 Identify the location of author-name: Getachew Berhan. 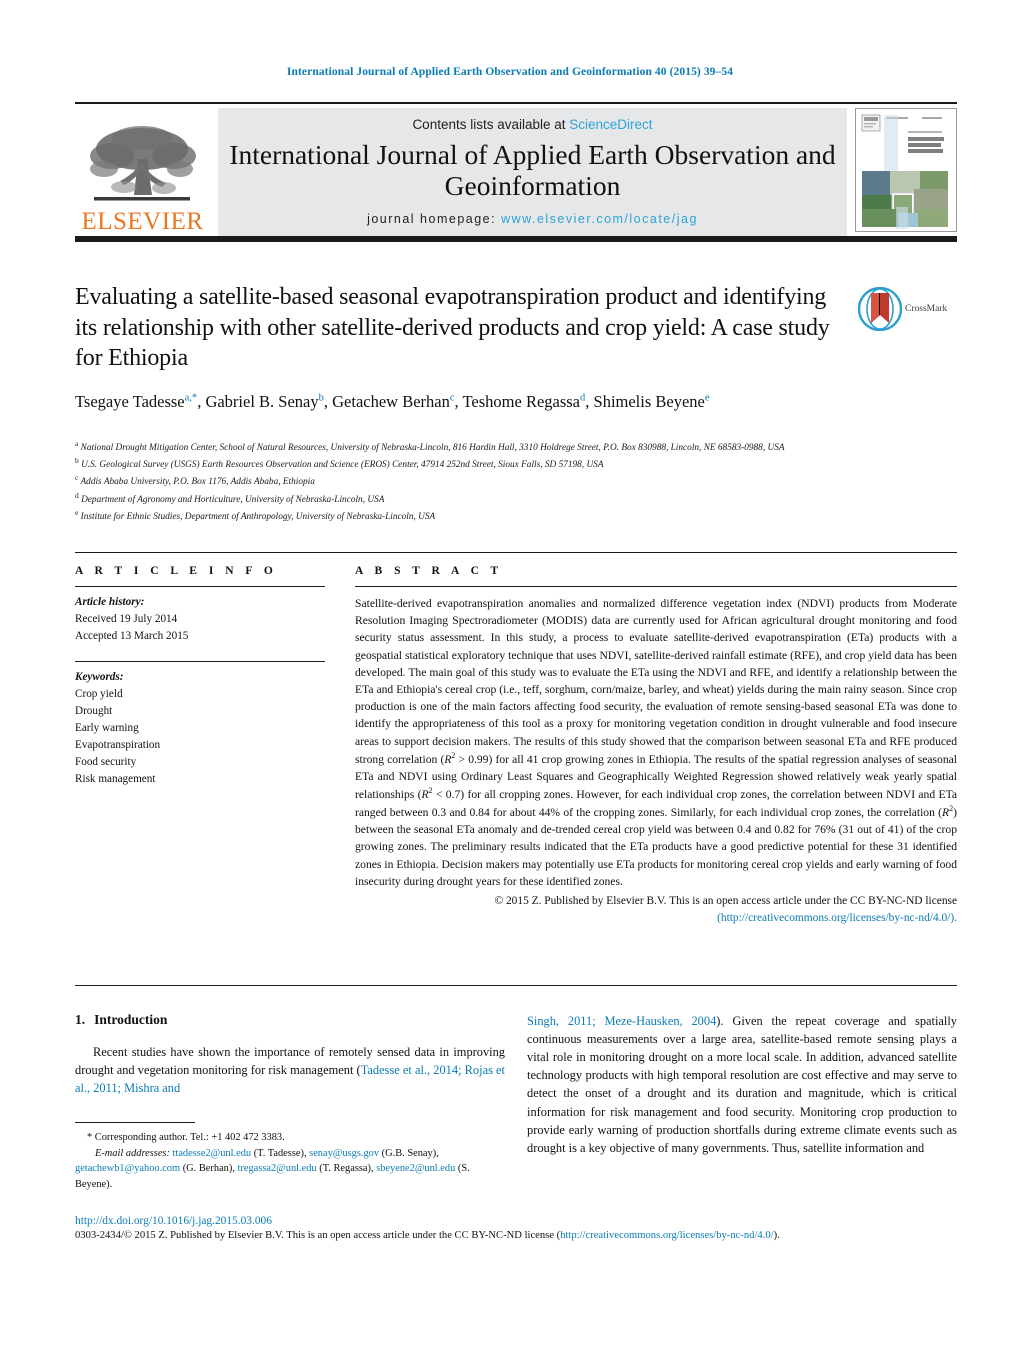
(391, 402).